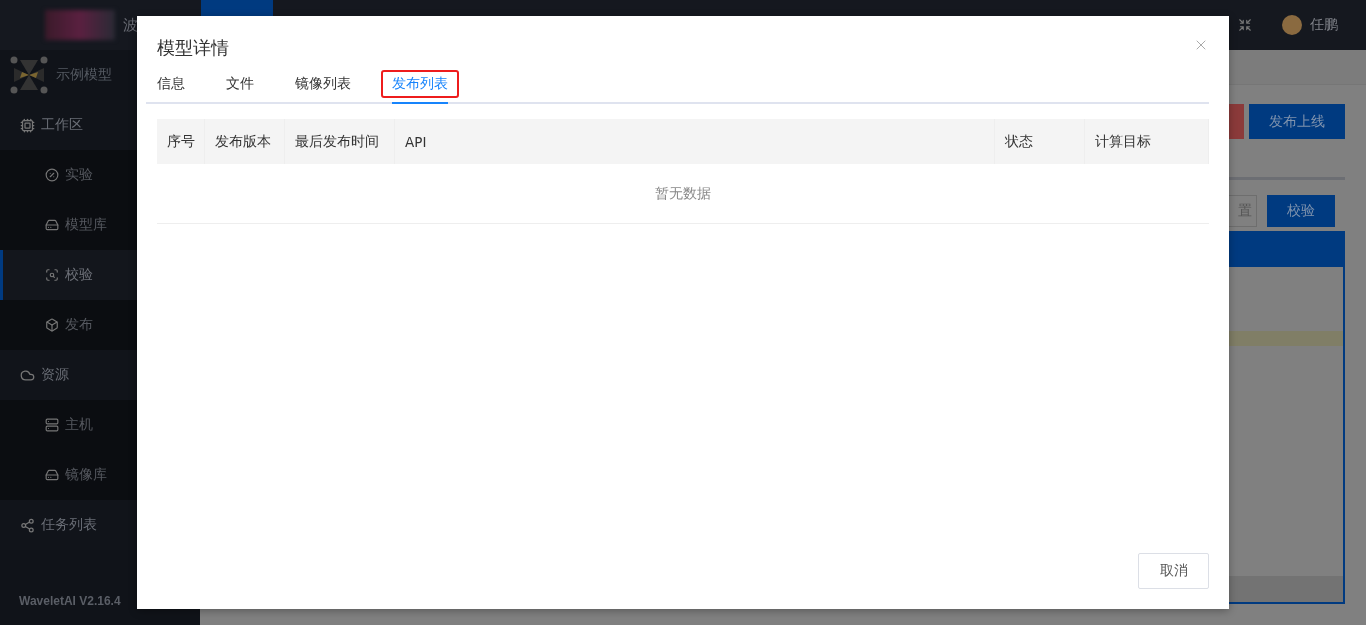  I want to click on cancel-button: 取消, so click(1173, 571).